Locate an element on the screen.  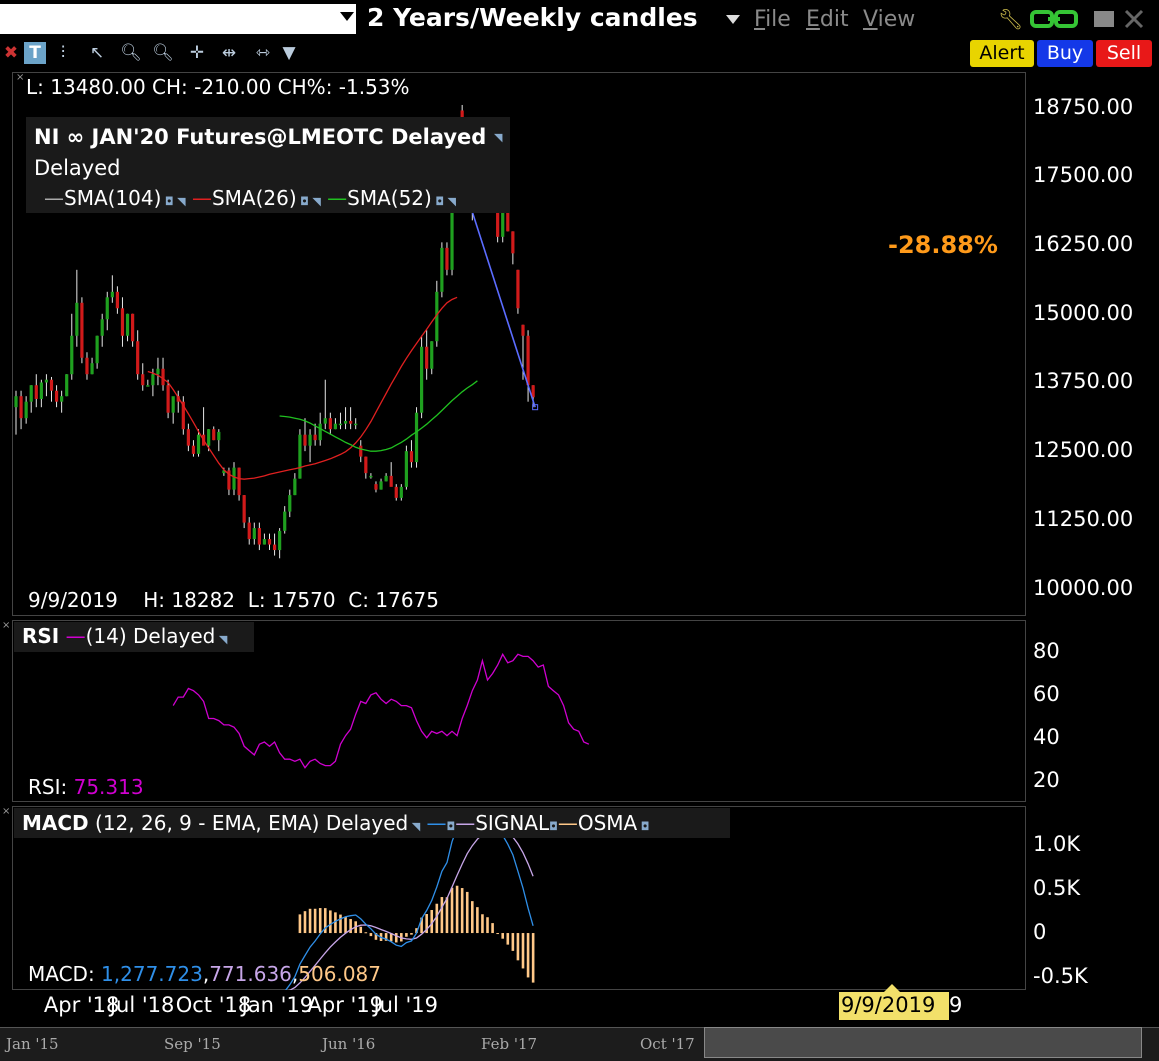
symbol-input is located at coordinates (178, 19).